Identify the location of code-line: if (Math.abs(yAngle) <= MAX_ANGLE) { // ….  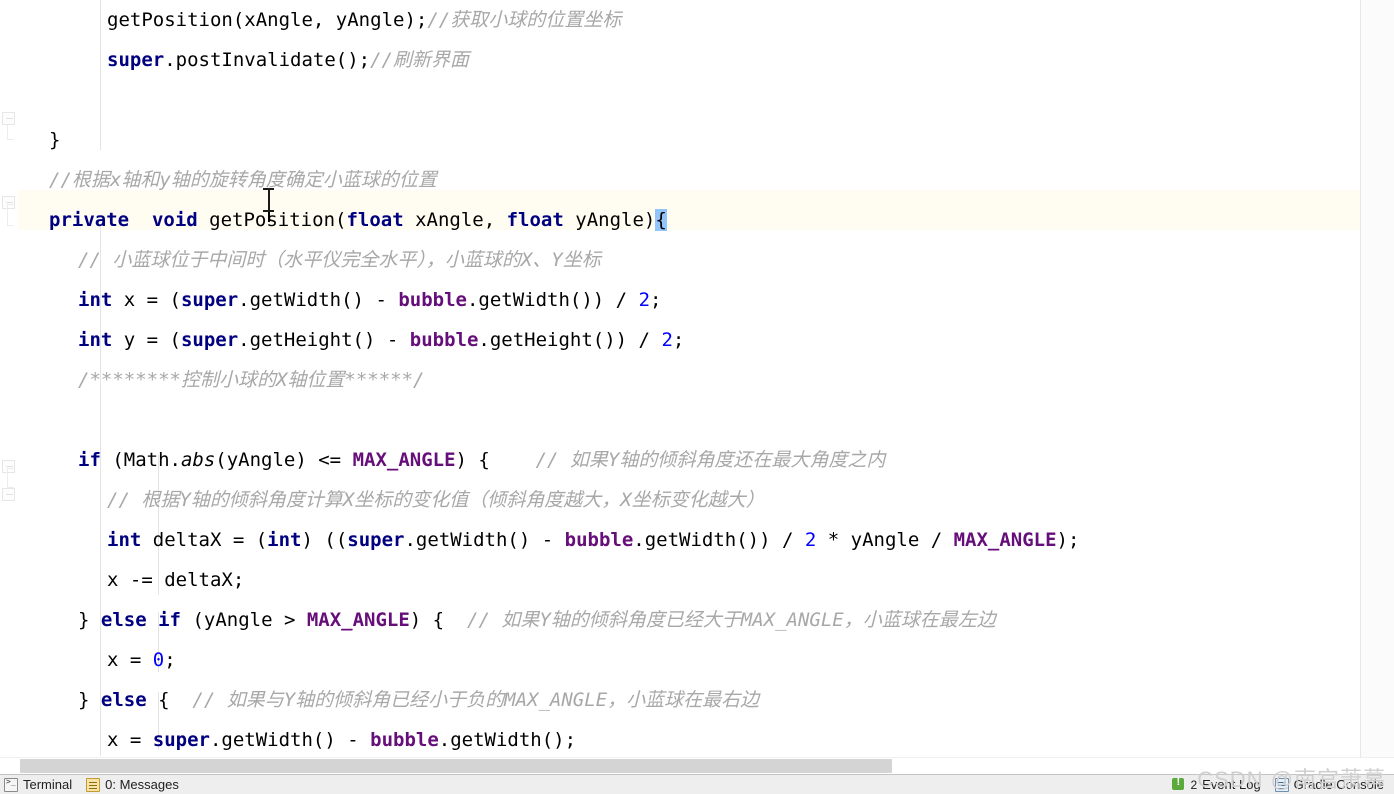
(481, 460).